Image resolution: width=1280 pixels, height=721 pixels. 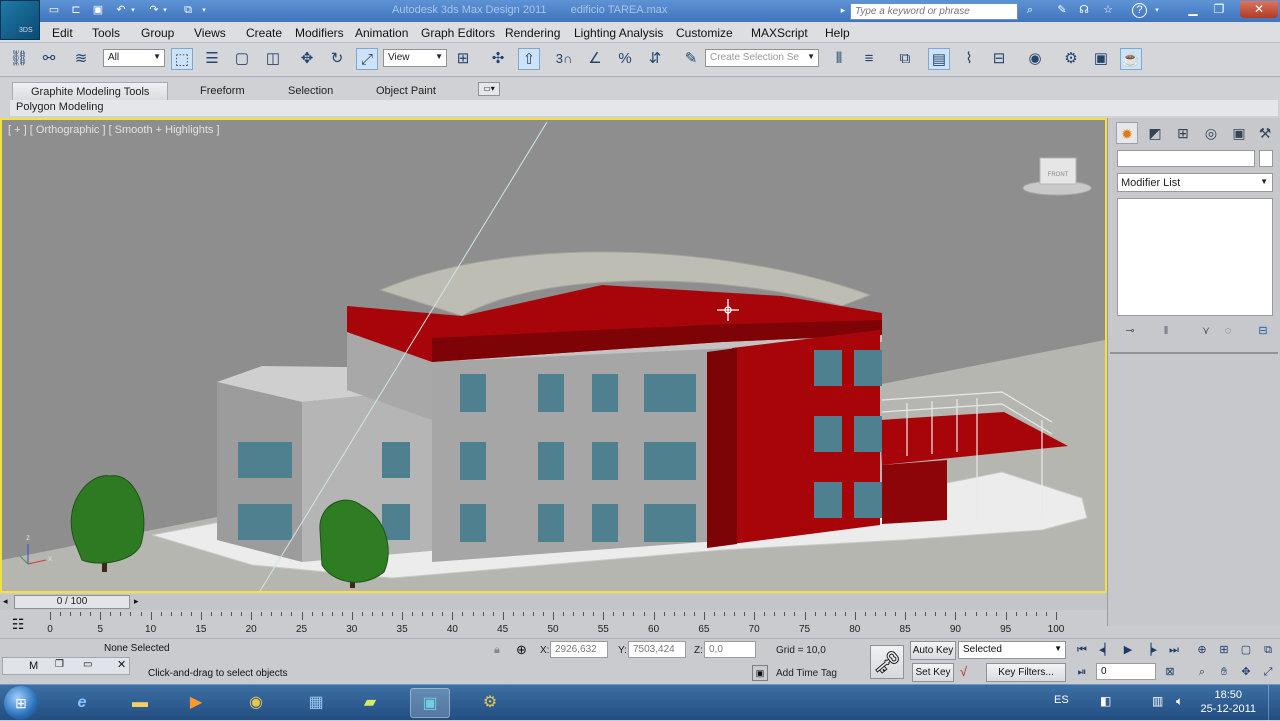 I want to click on rectangular-selection-region-icon: ▢, so click(x=242, y=59).